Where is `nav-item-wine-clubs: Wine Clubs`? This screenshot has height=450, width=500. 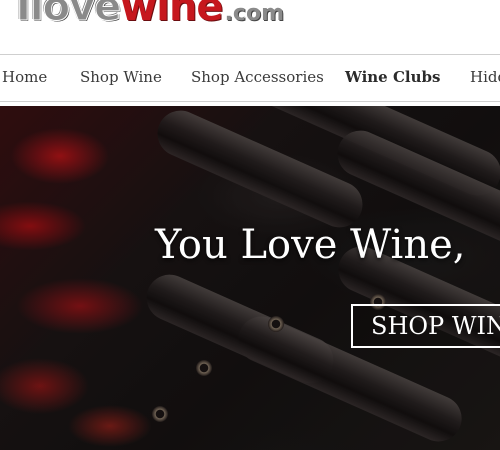
nav-item-wine-clubs: Wine Clubs is located at coordinates (392, 78).